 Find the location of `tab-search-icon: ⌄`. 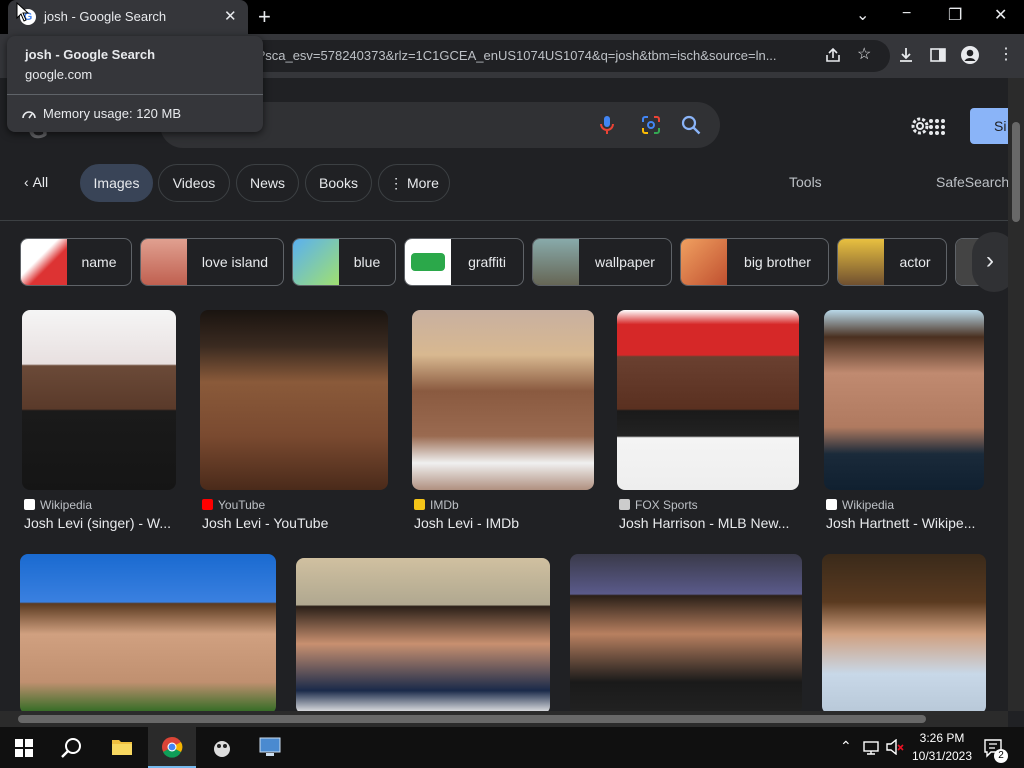

tab-search-icon: ⌄ is located at coordinates (862, 15).